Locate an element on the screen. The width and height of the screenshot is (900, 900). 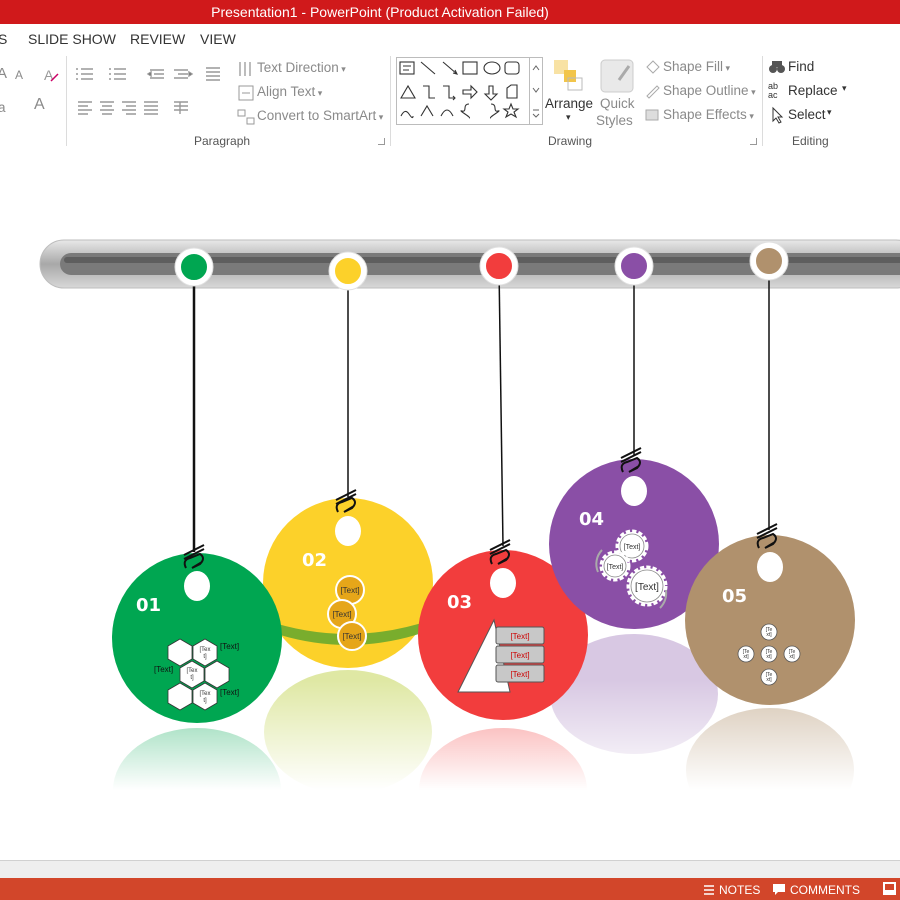
ornament-2: 02 [Text] [Text] [Text] is located at coordinates (348, 578).